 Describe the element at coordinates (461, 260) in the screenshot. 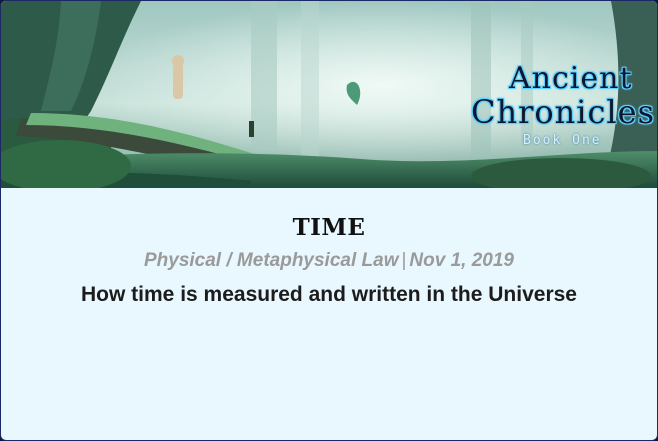

I see `post-date: Nov 1, 2019` at that location.